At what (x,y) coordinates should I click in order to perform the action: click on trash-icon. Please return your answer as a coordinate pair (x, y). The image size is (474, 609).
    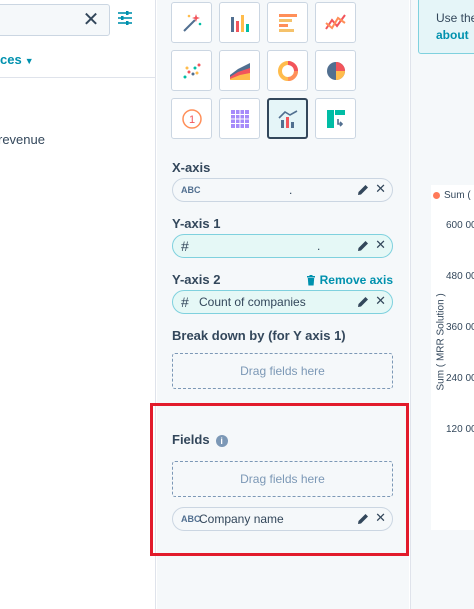
    Looking at the image, I should click on (310, 279).